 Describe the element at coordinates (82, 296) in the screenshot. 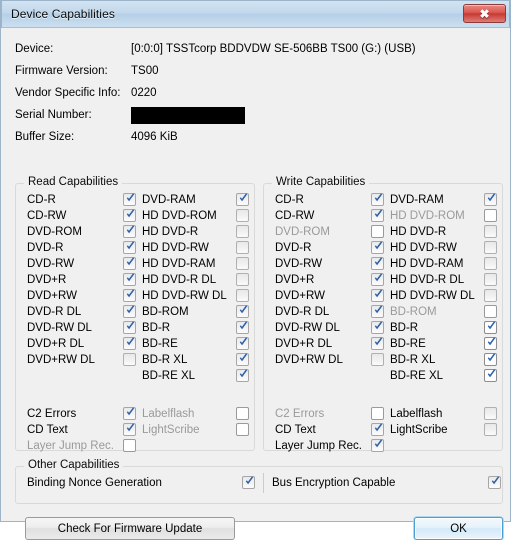

I see `read-capability-row: DVD+RW` at that location.